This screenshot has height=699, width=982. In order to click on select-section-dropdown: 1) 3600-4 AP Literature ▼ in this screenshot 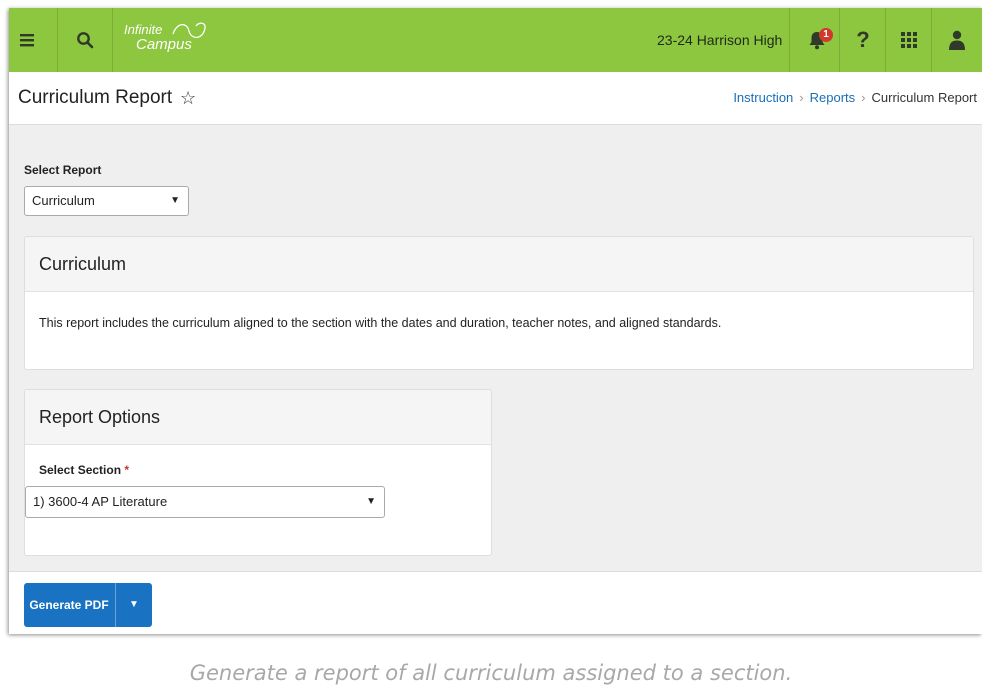, I will do `click(205, 502)`.